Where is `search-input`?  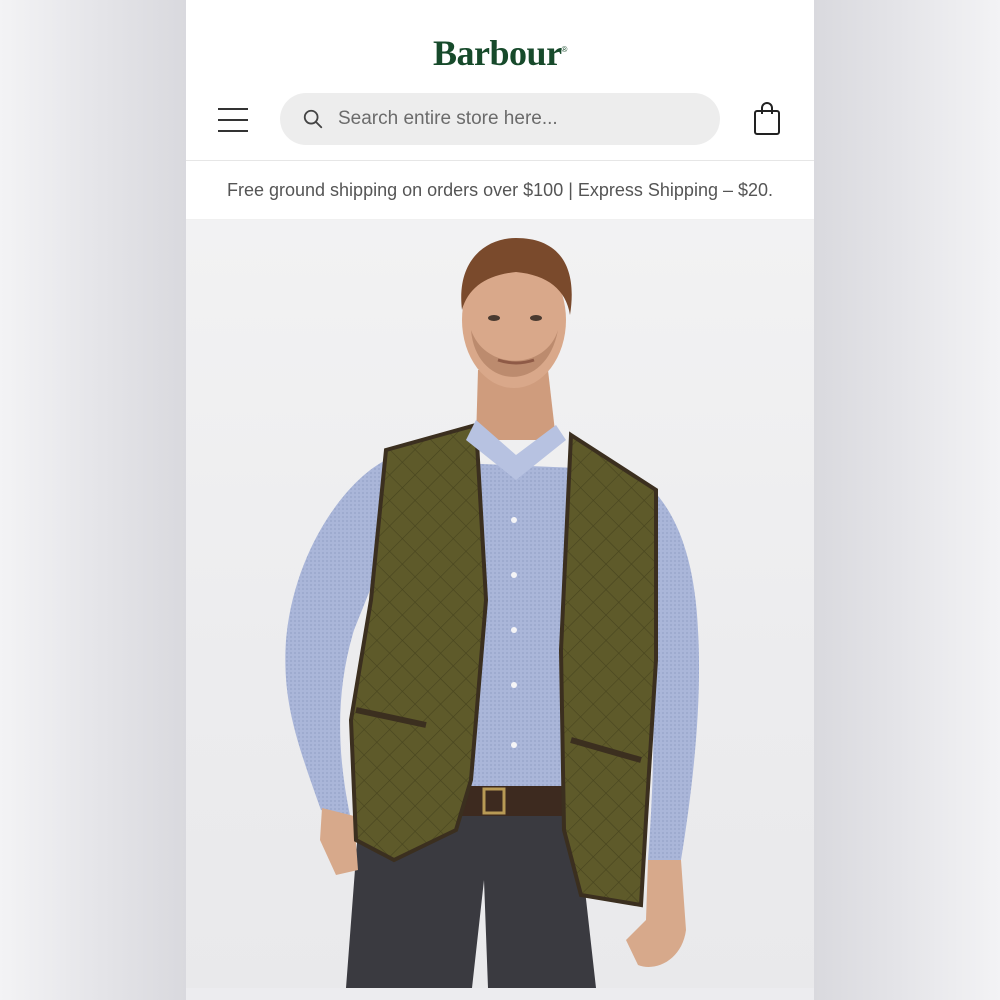 search-input is located at coordinates (518, 119).